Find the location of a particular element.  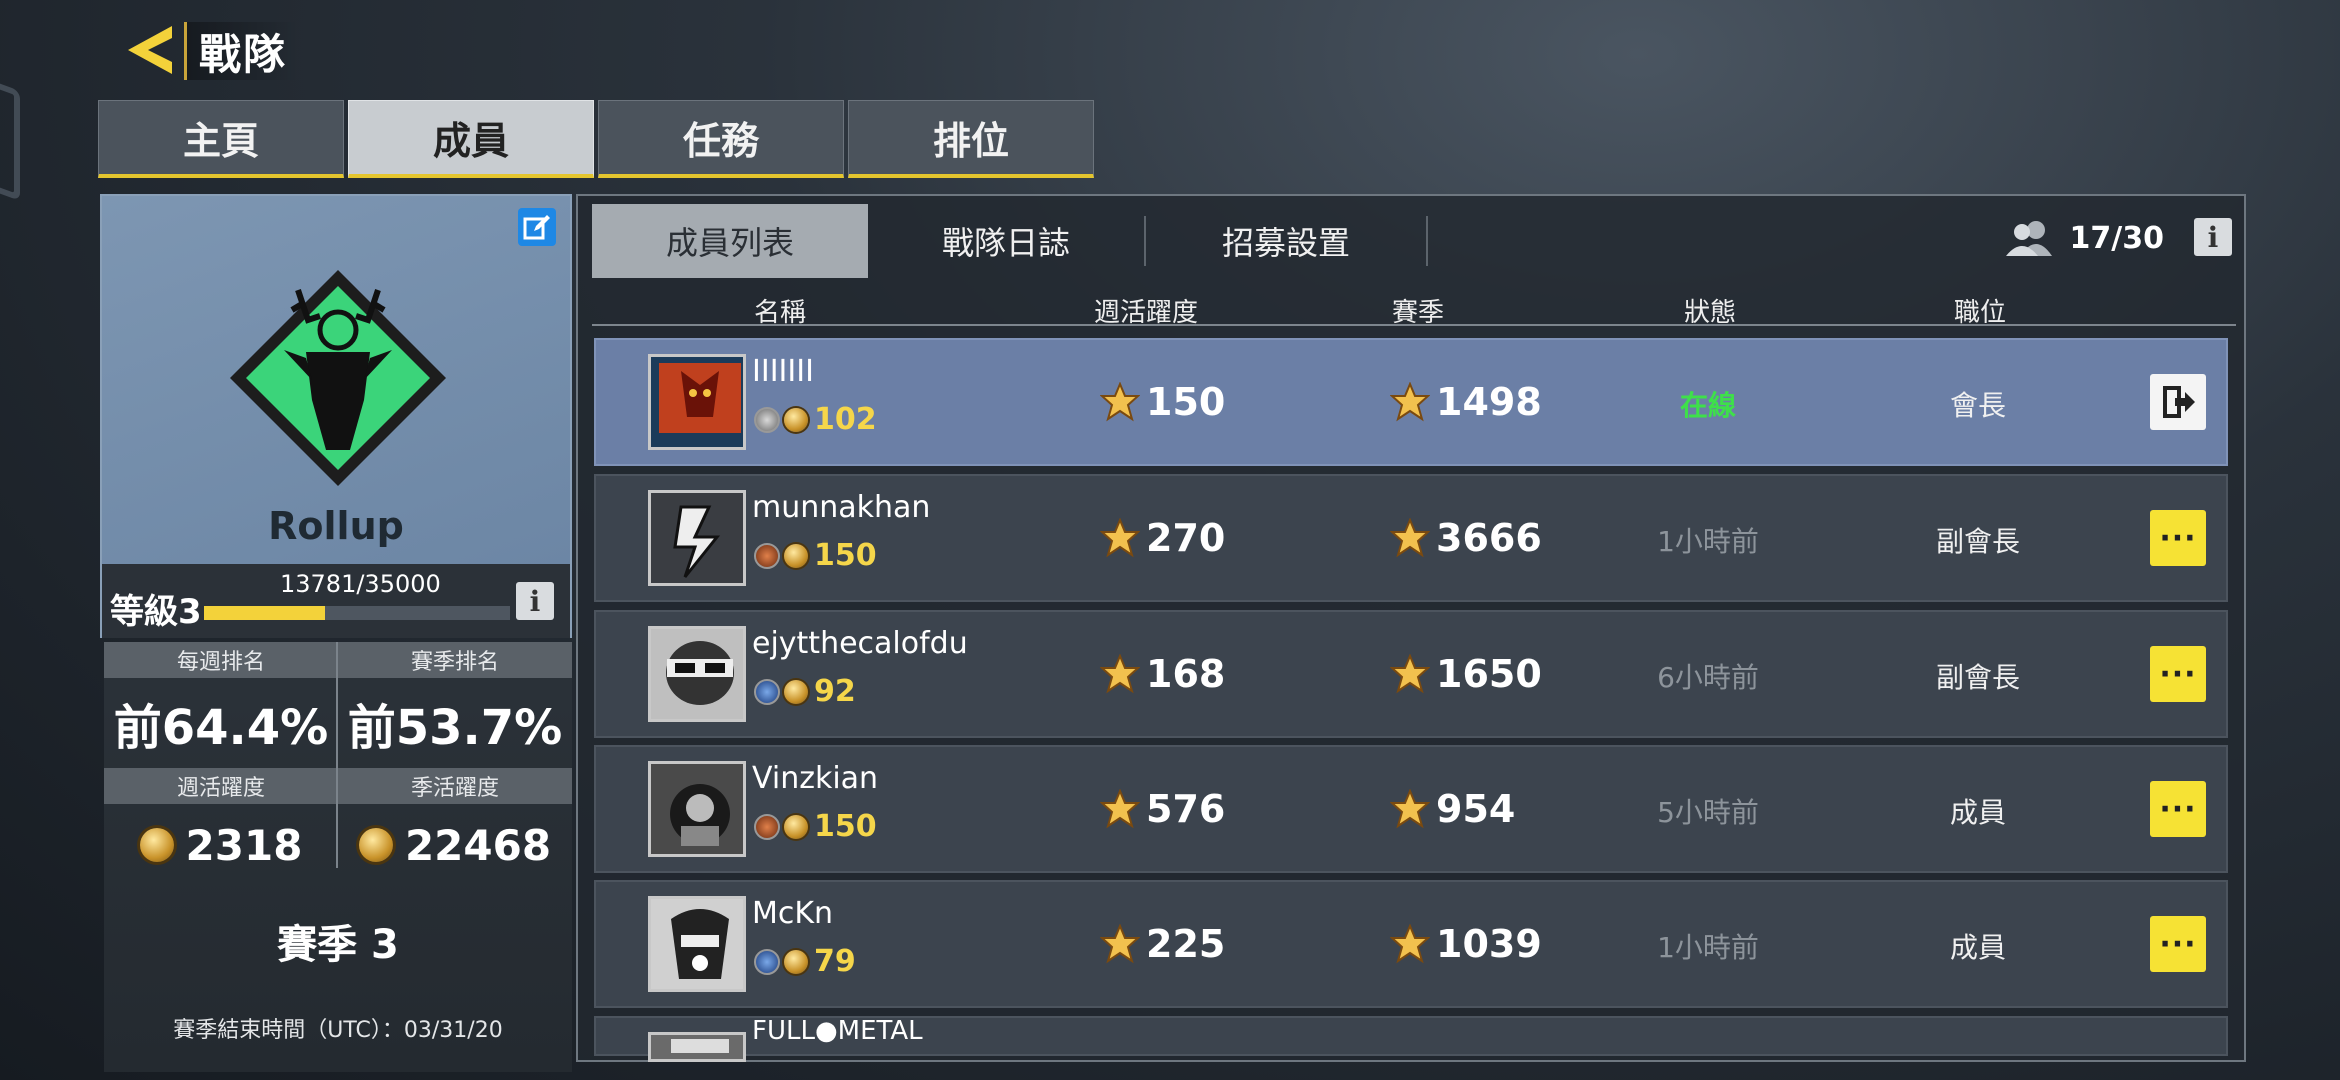

tab-ranking: 排位 is located at coordinates (971, 139).